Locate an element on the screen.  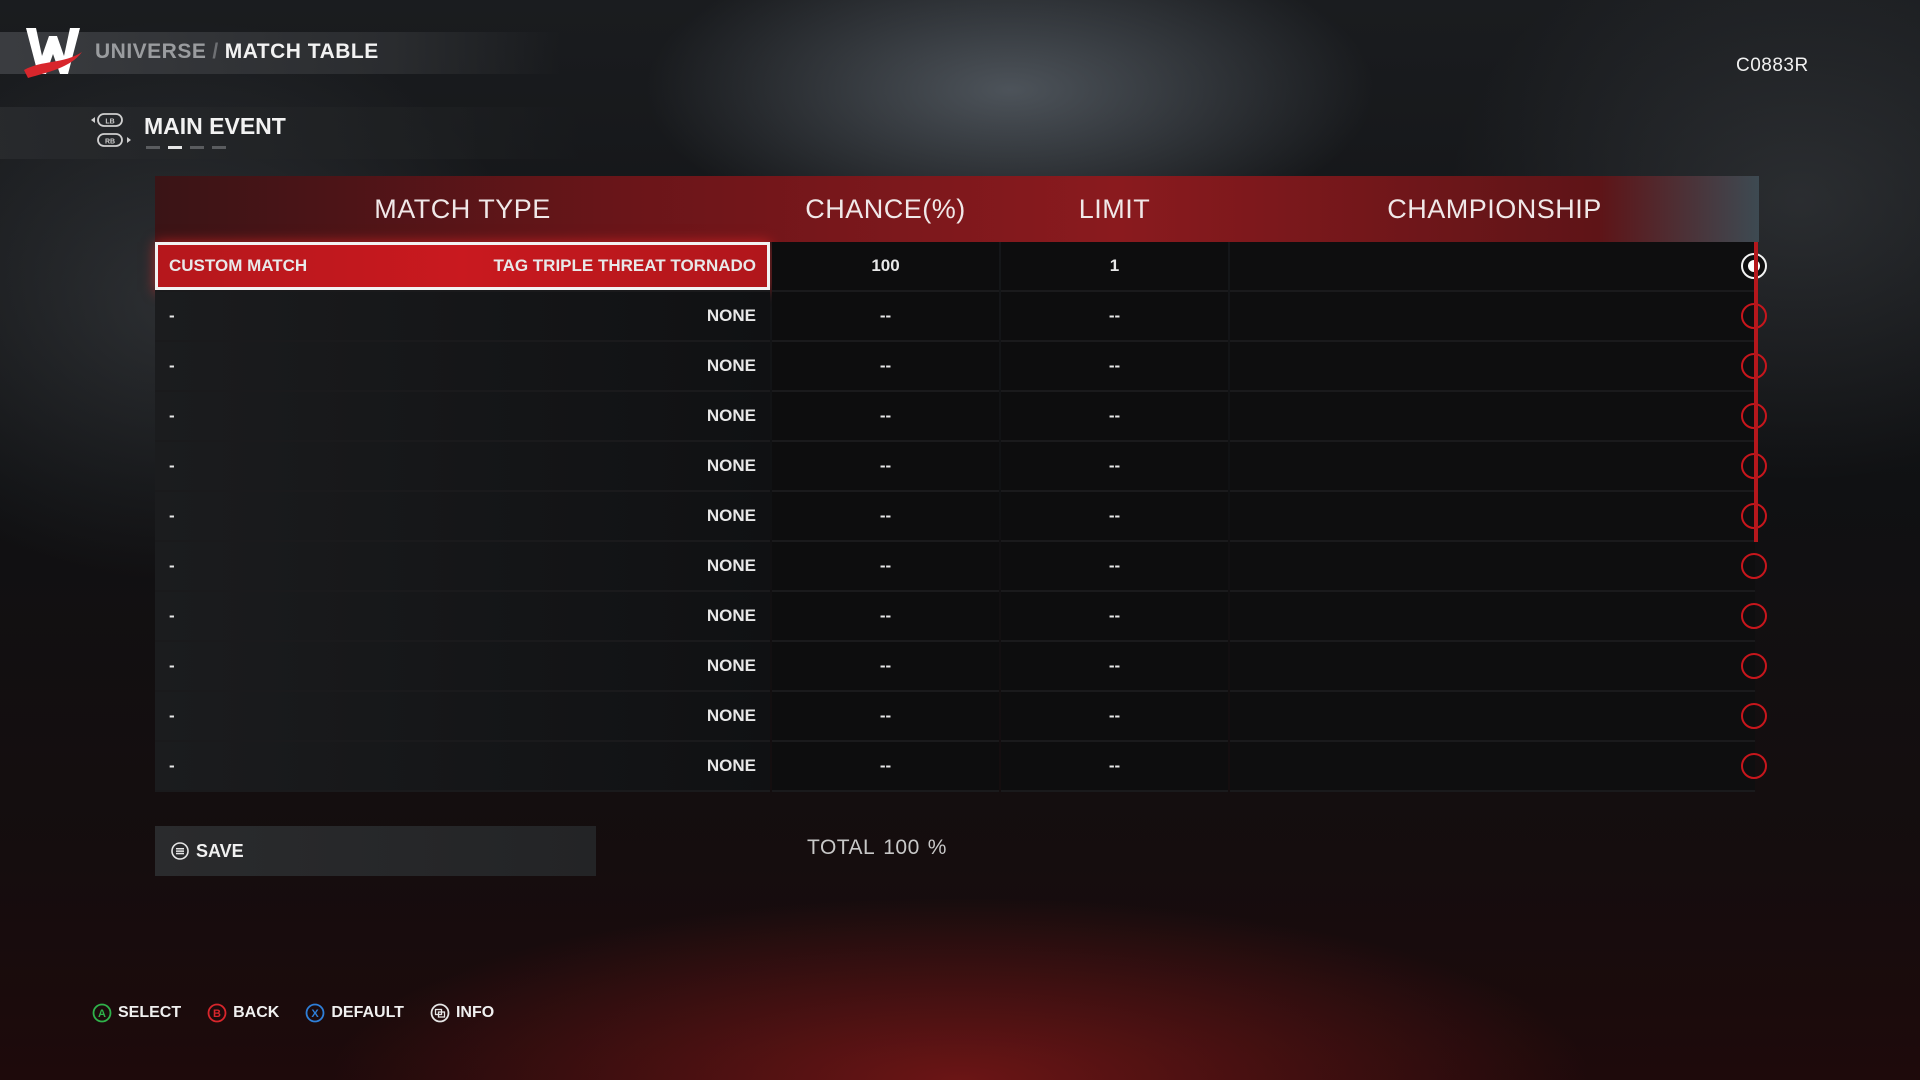
svg-text: A is located at coordinates (102, 1014).